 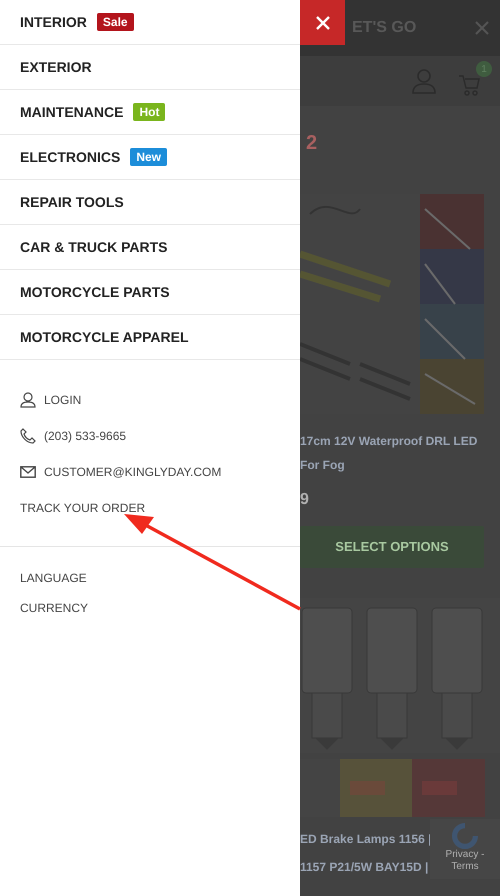 I want to click on account-link: TRACK YOUR ORDER, so click(x=83, y=508).